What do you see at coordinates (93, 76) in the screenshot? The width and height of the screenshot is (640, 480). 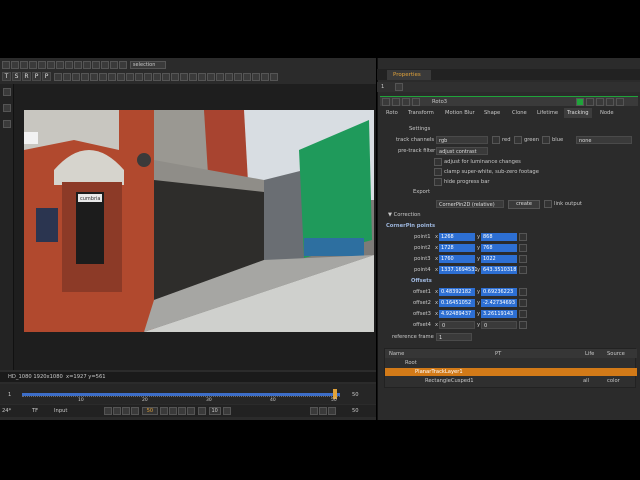 I see `stop-icon` at bounding box center [93, 76].